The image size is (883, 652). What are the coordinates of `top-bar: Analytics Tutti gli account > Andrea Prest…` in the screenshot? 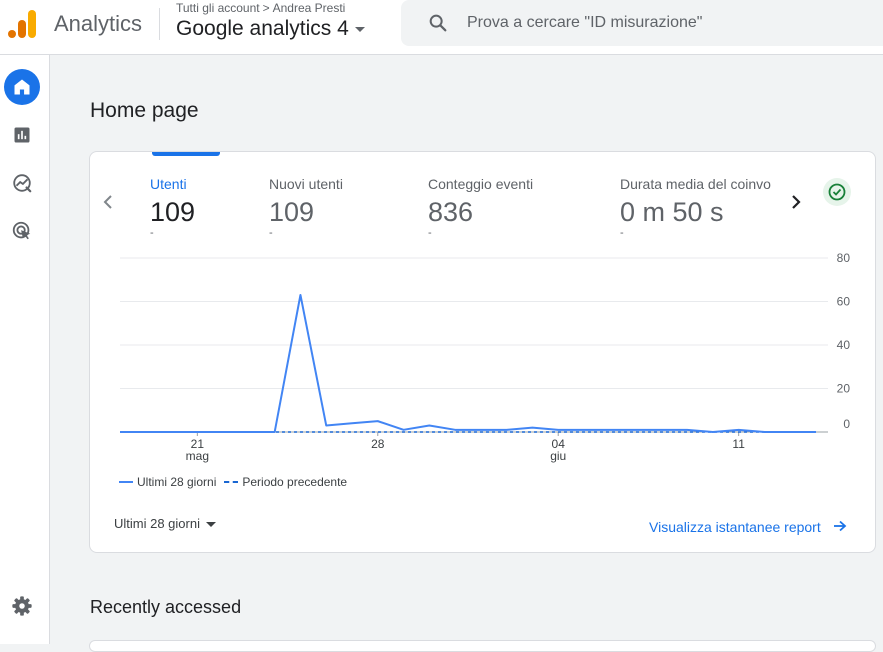 It's located at (441, 27).